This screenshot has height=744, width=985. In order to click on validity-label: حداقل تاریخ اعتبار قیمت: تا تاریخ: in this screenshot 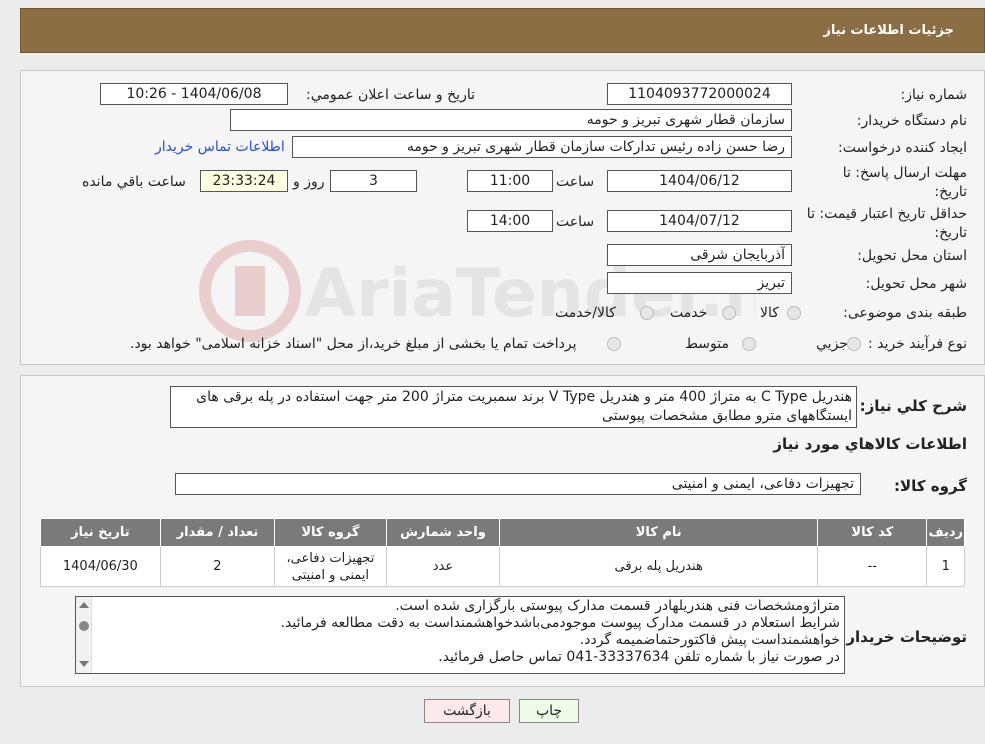, I will do `click(886, 223)`.